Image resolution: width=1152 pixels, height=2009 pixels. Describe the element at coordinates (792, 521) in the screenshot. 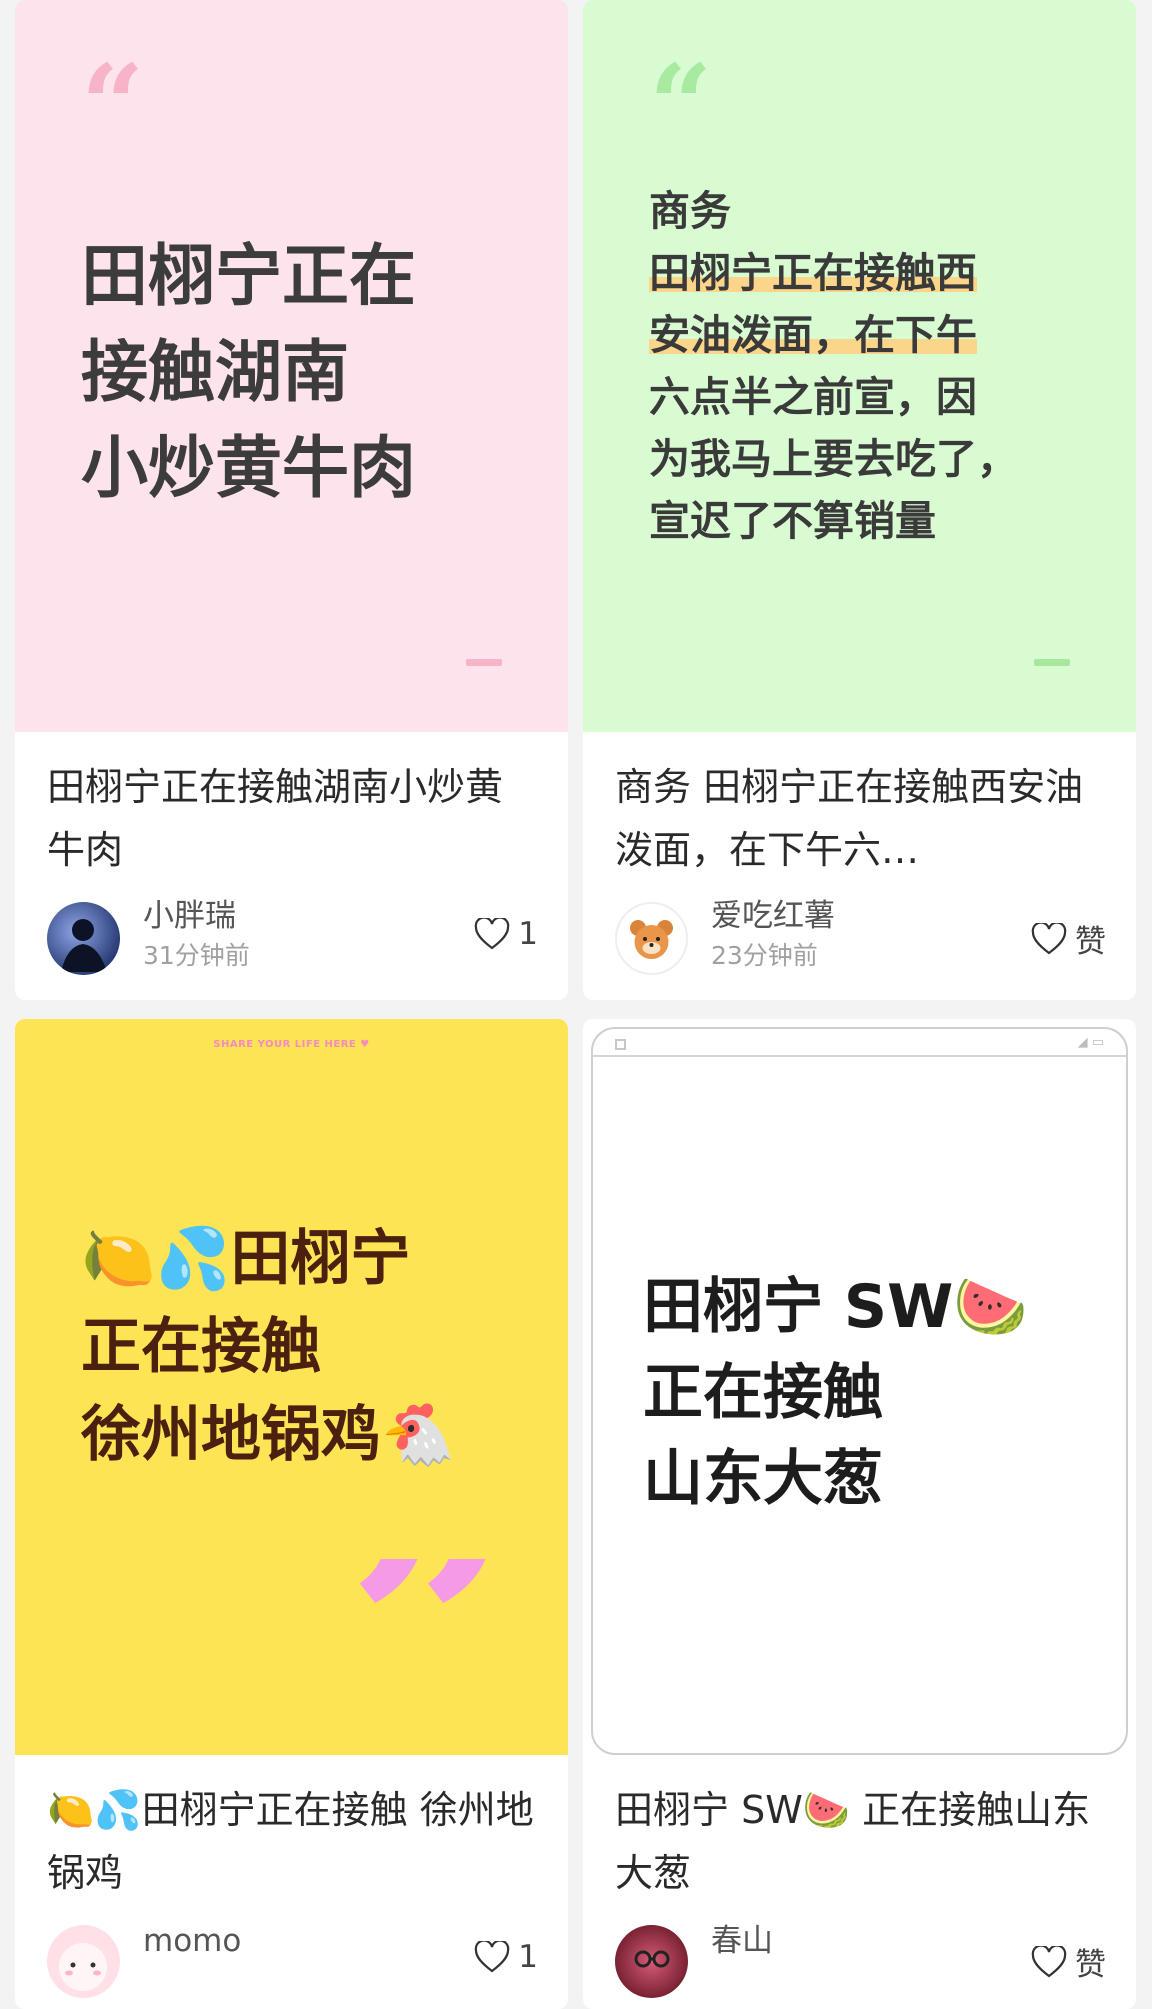

I see `cover-line: 宣迟了不算销量` at that location.